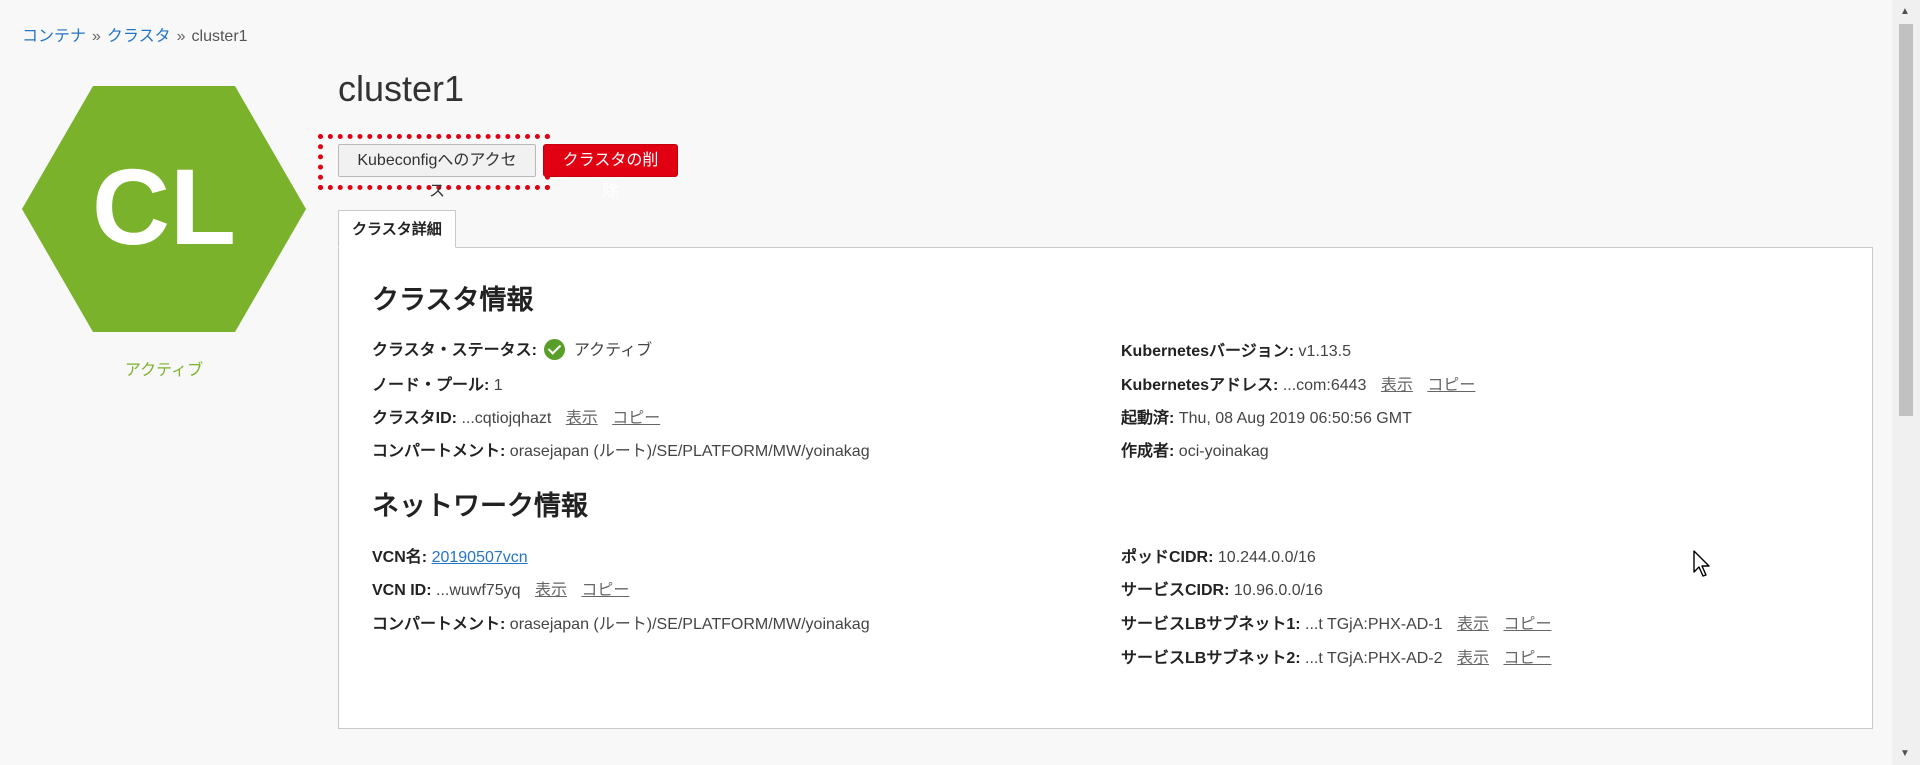  I want to click on copy-kubernetes-address-link: コピー, so click(1451, 385).